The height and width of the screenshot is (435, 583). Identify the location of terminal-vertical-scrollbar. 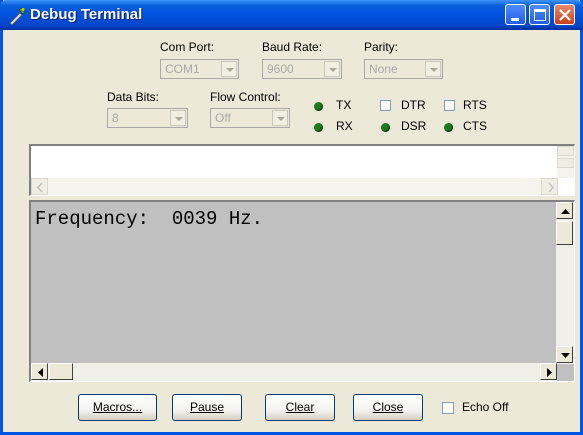
(565, 283).